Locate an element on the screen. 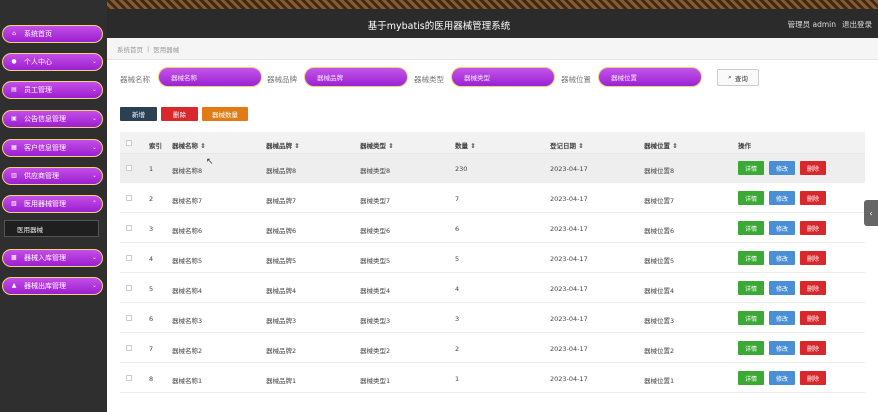 The image size is (878, 412). col-qty: 数量 ⇕ is located at coordinates (465, 145).